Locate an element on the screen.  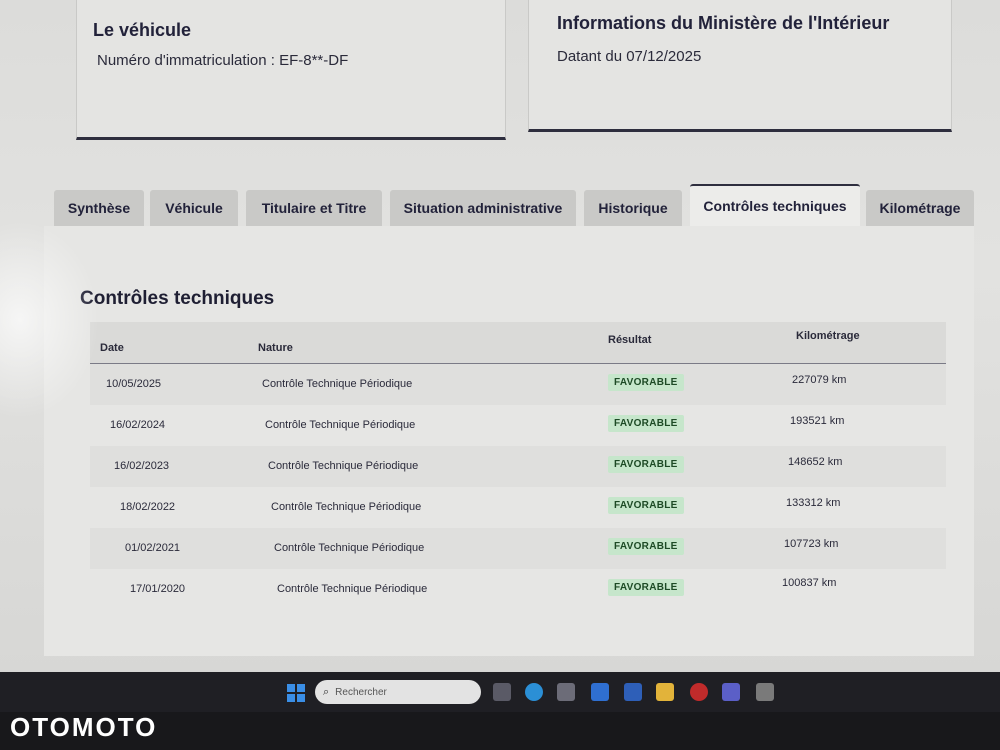
row-mileage: 227079 km is located at coordinates (819, 380).